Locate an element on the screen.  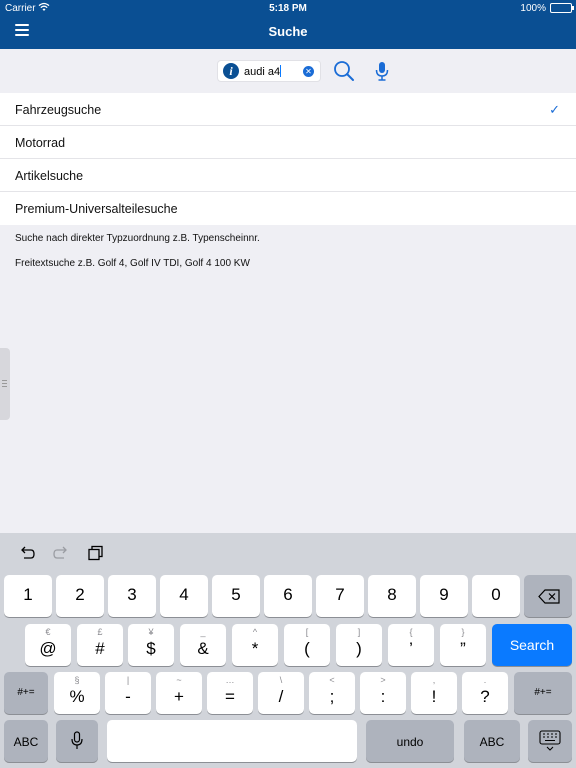
key-quote: }” is located at coordinates (463, 645).